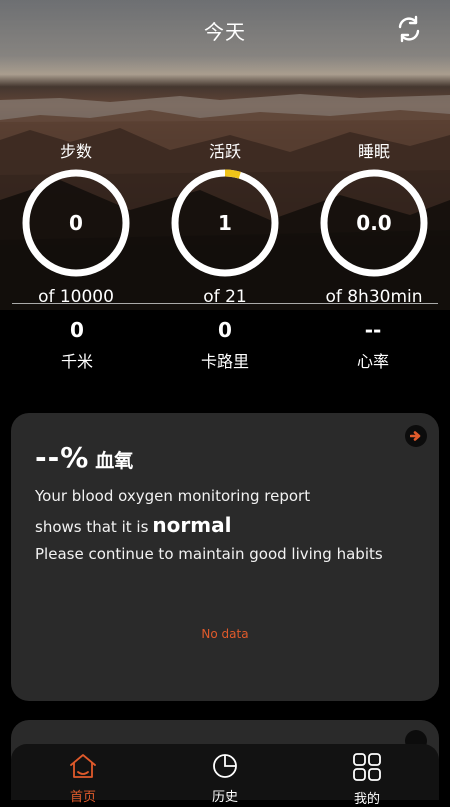  I want to click on tab-mine: 我的, so click(367, 779).